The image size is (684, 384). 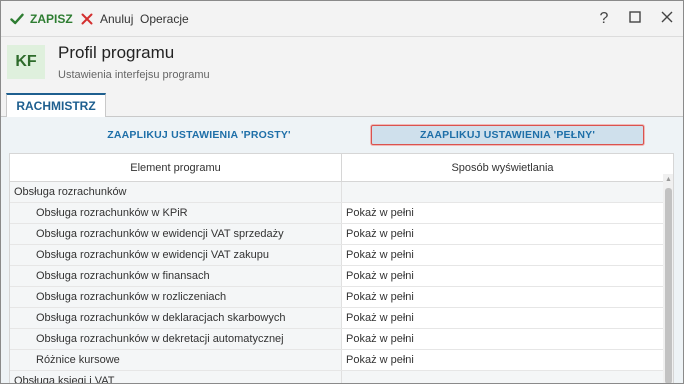 I want to click on close-icon, so click(x=87, y=19).